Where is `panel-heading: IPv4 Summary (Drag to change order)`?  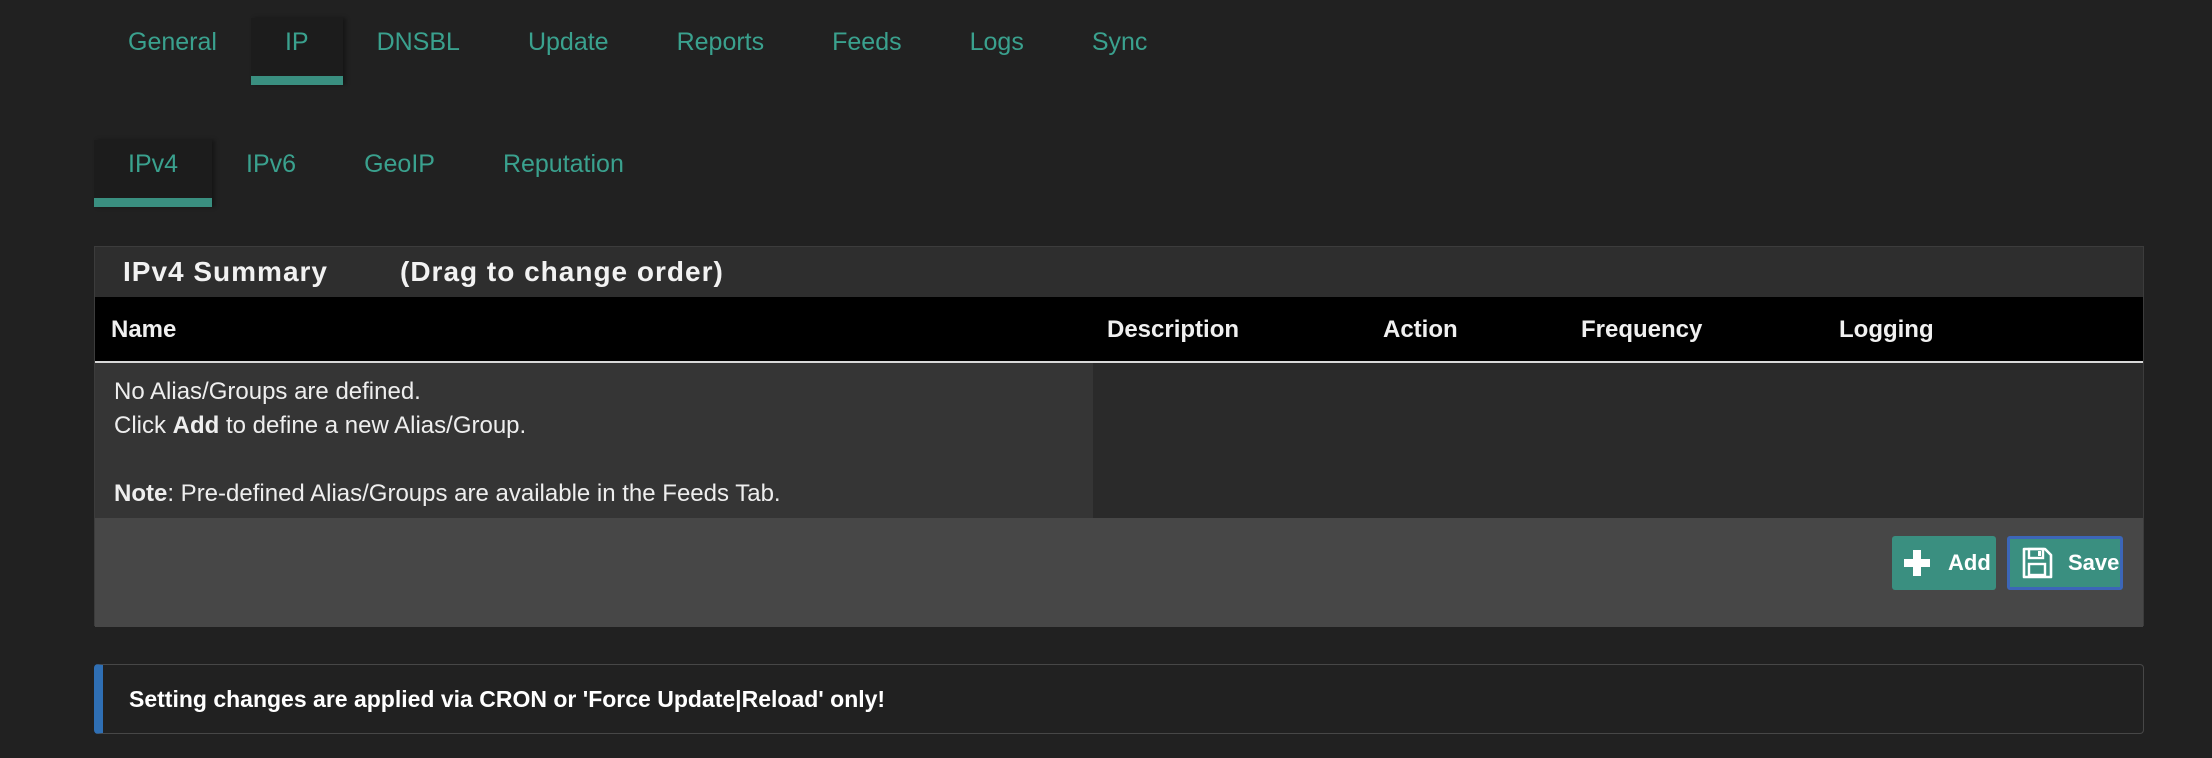
panel-heading: IPv4 Summary (Drag to change order) is located at coordinates (1119, 272).